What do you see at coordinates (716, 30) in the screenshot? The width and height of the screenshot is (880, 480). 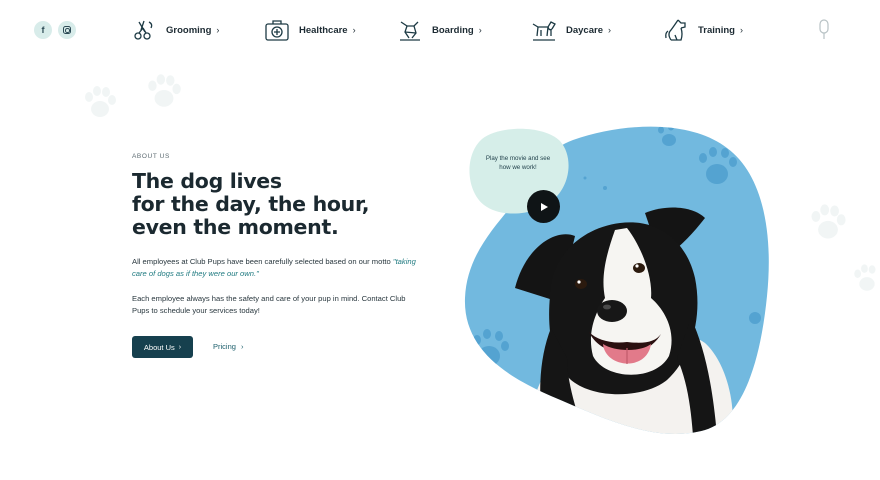 I see `nav-label: Training` at bounding box center [716, 30].